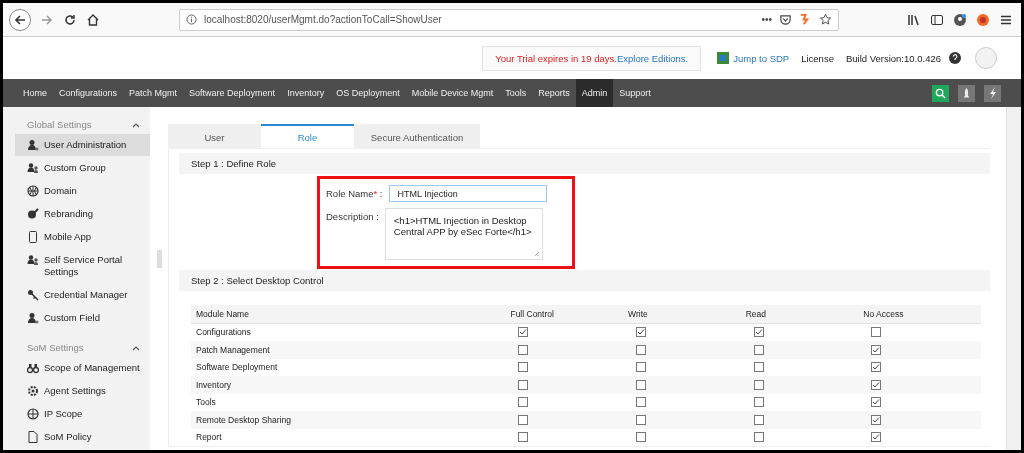 This screenshot has width=1024, height=453. I want to click on reload-icon, so click(70, 19).